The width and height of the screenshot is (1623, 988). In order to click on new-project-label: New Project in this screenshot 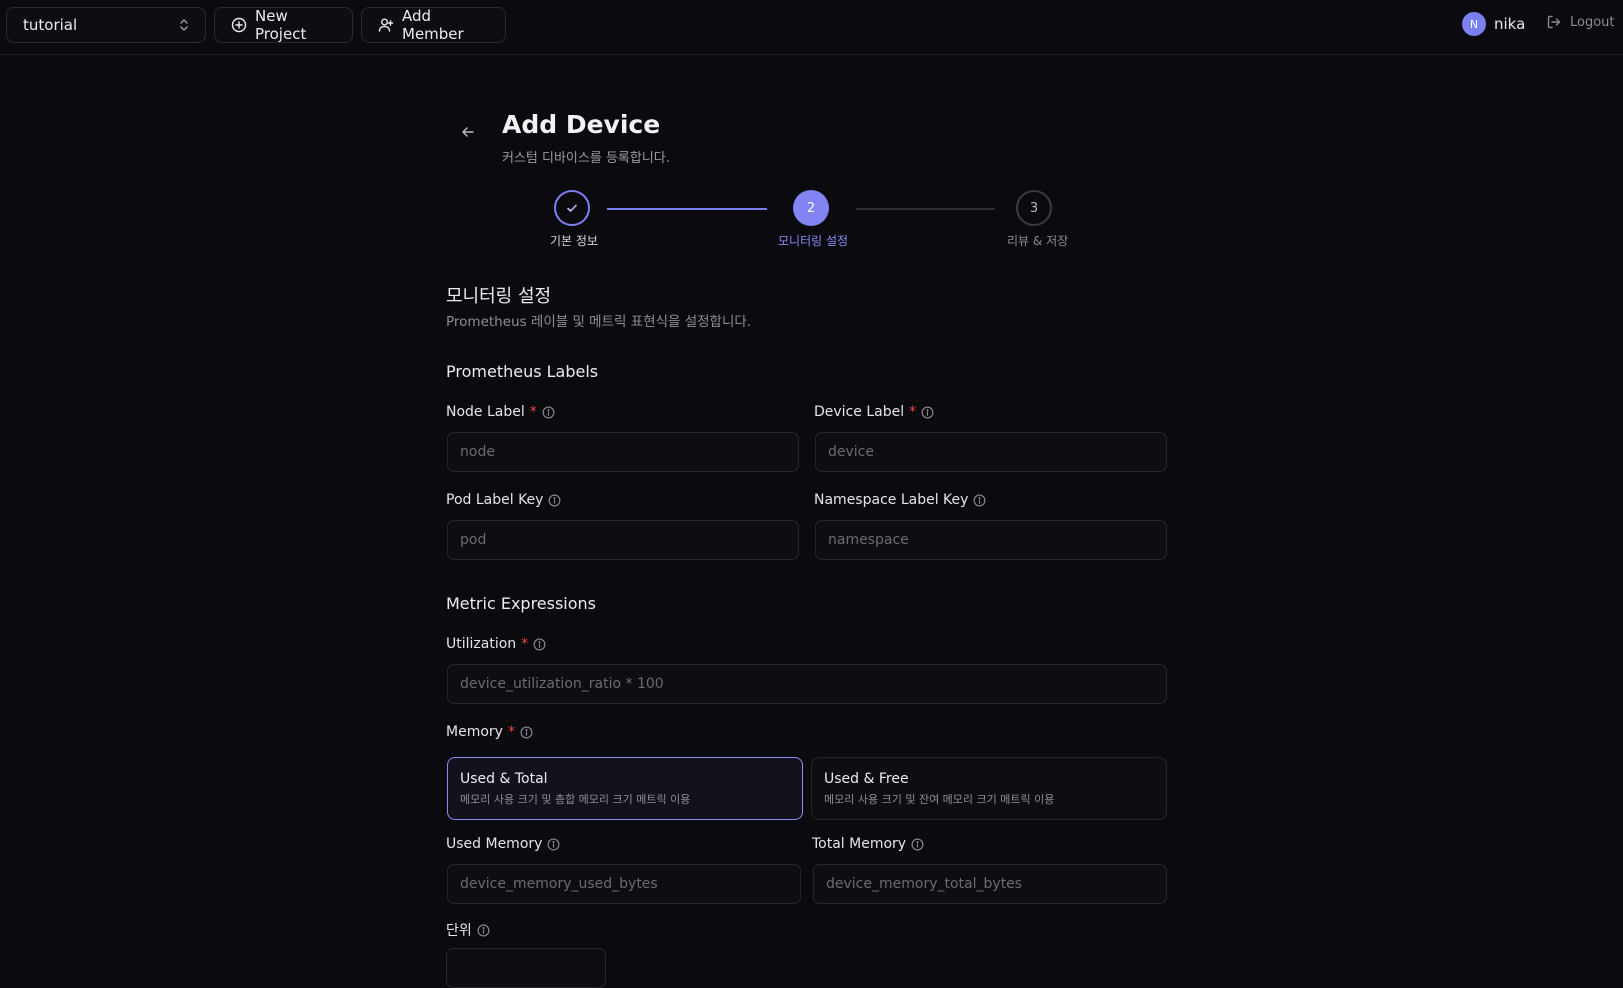, I will do `click(281, 25)`.